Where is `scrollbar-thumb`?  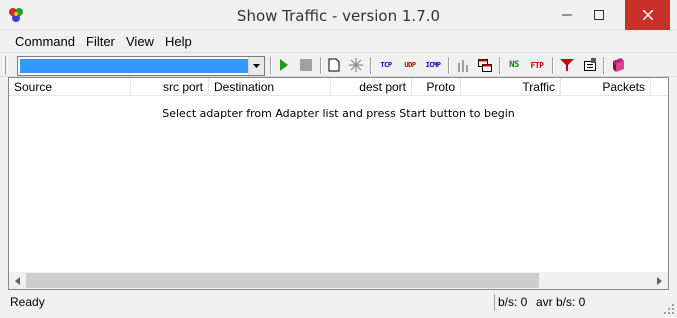
scrollbar-thumb is located at coordinates (282, 280).